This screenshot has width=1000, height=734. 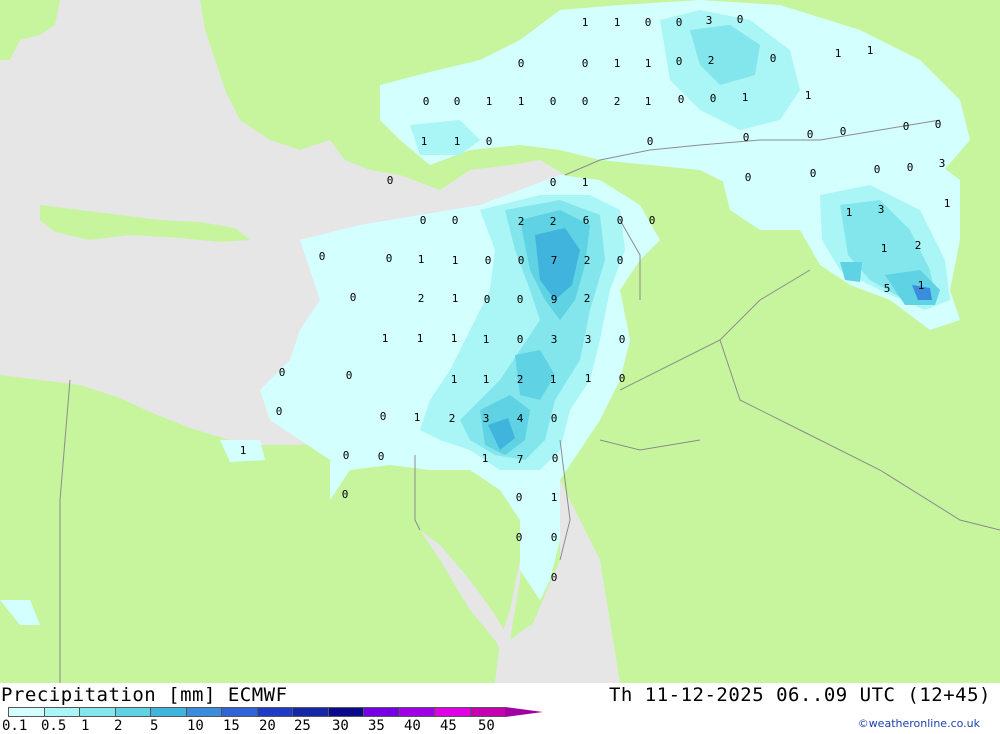 What do you see at coordinates (919, 723) in the screenshot?
I see `credit-link: ©weatheronline.co.uk` at bounding box center [919, 723].